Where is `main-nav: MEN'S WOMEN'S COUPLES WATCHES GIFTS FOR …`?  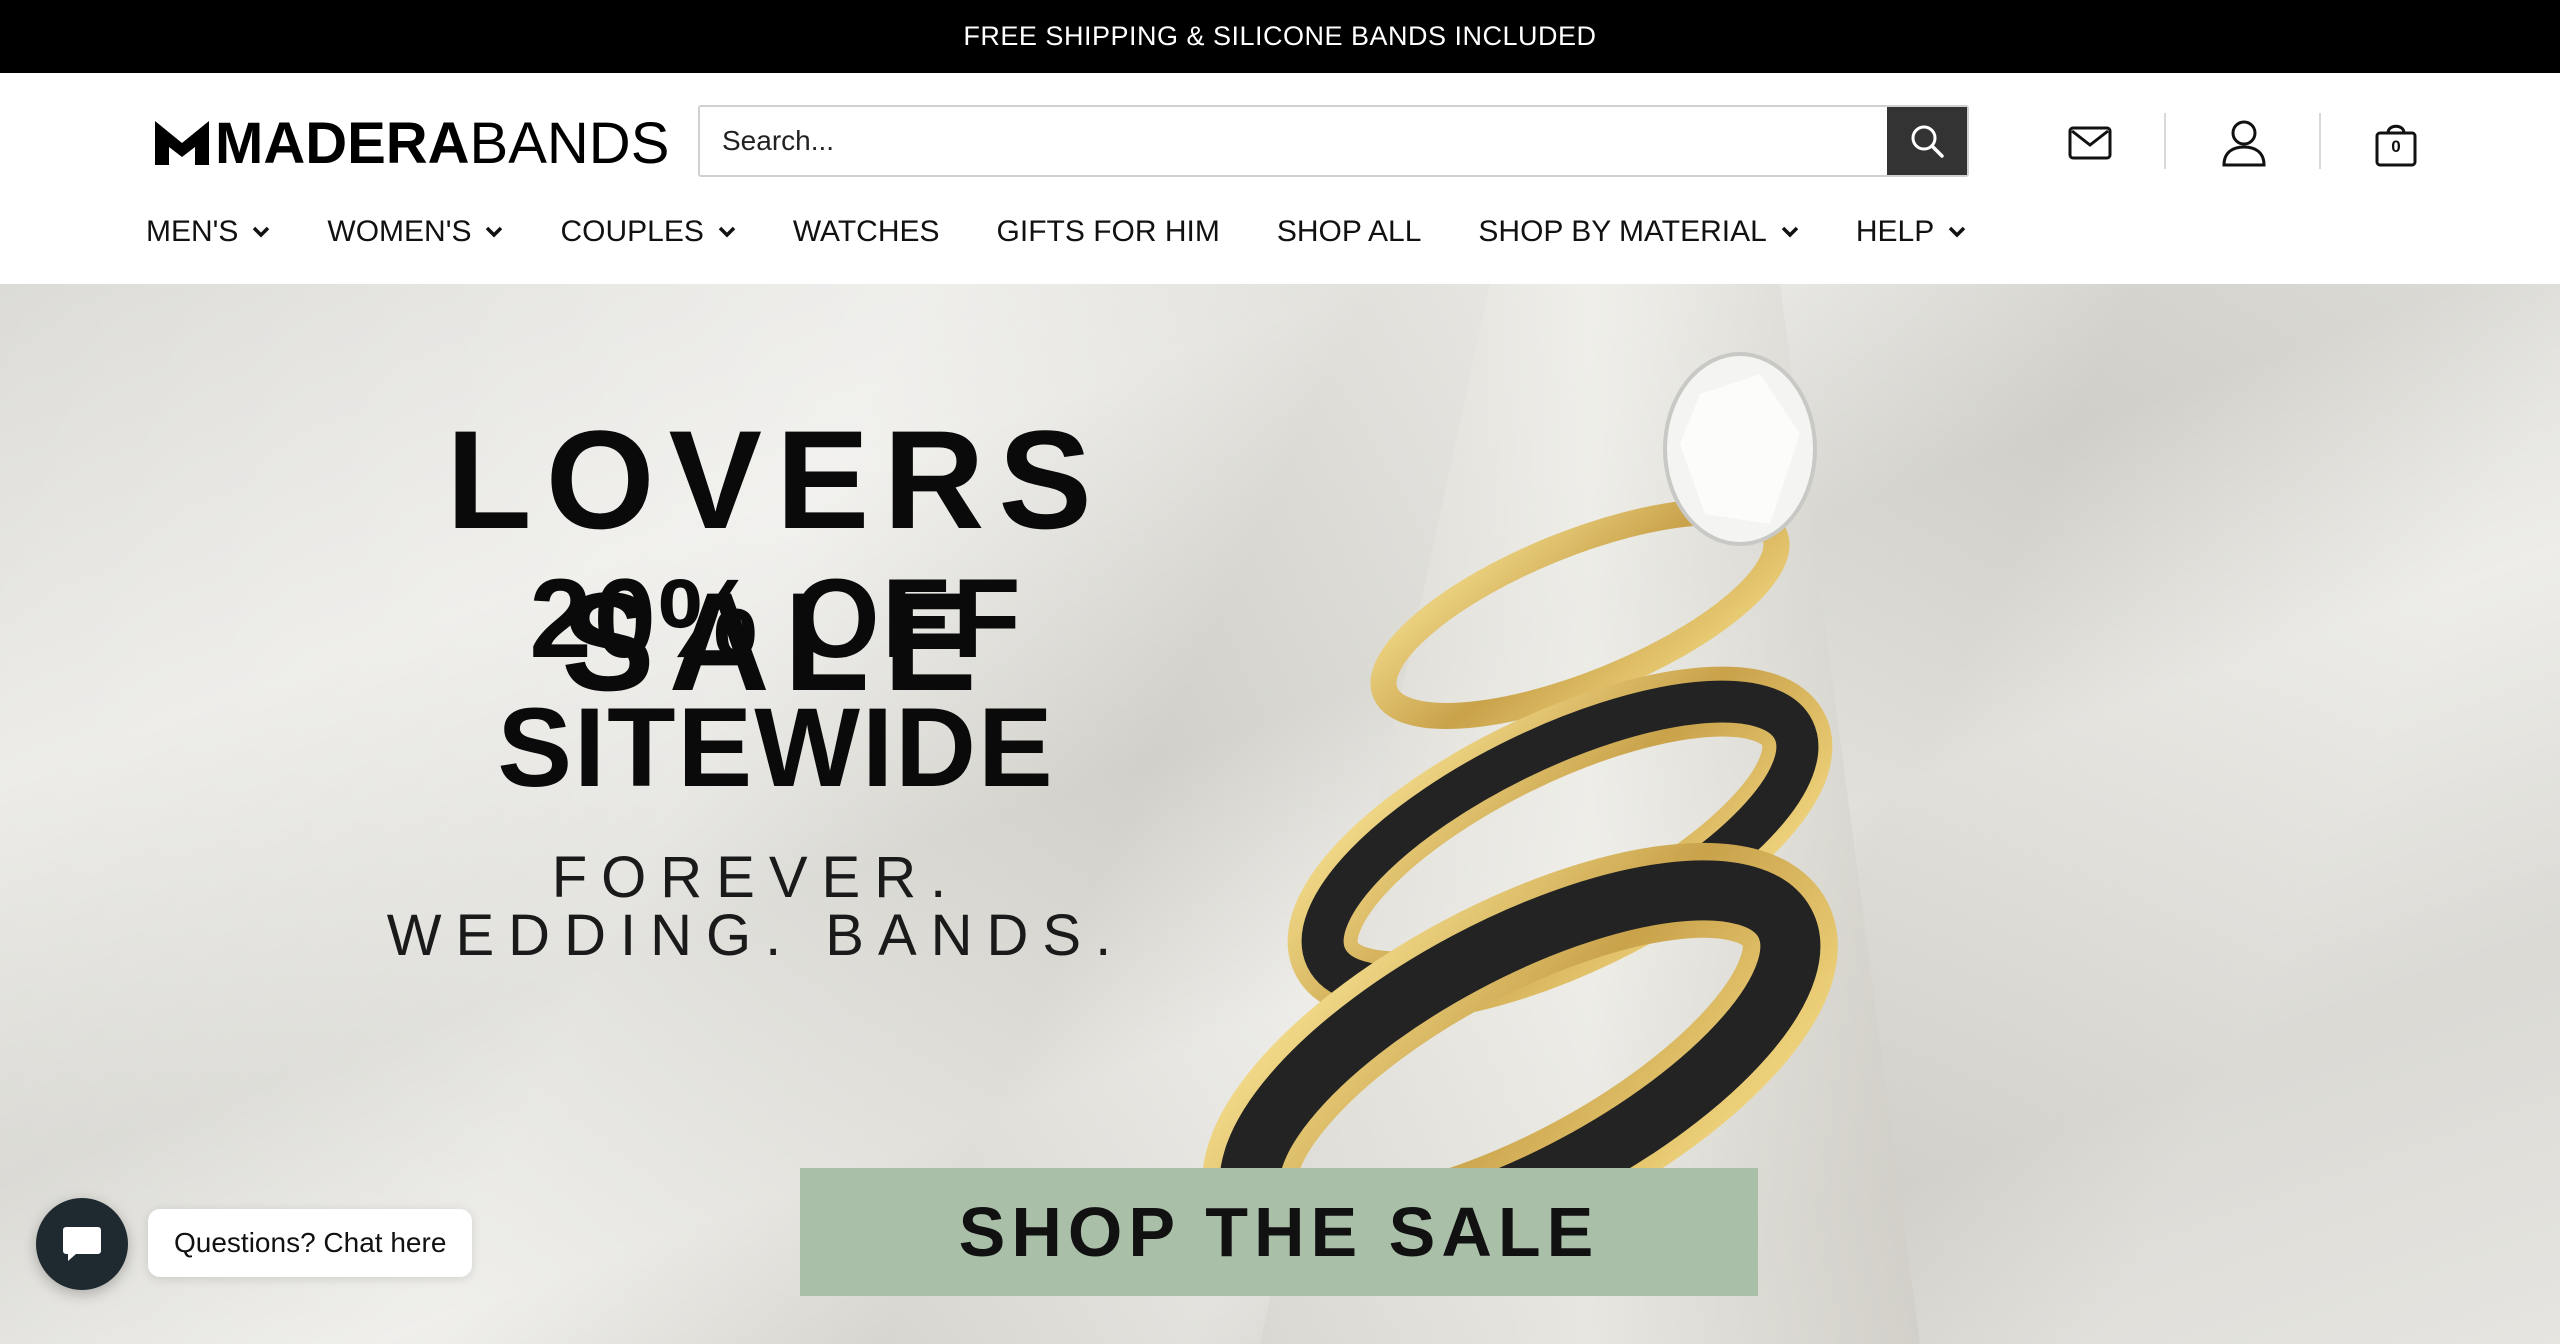 main-nav: MEN'S WOMEN'S COUPLES WATCHES GIFTS FOR … is located at coordinates (1084, 232).